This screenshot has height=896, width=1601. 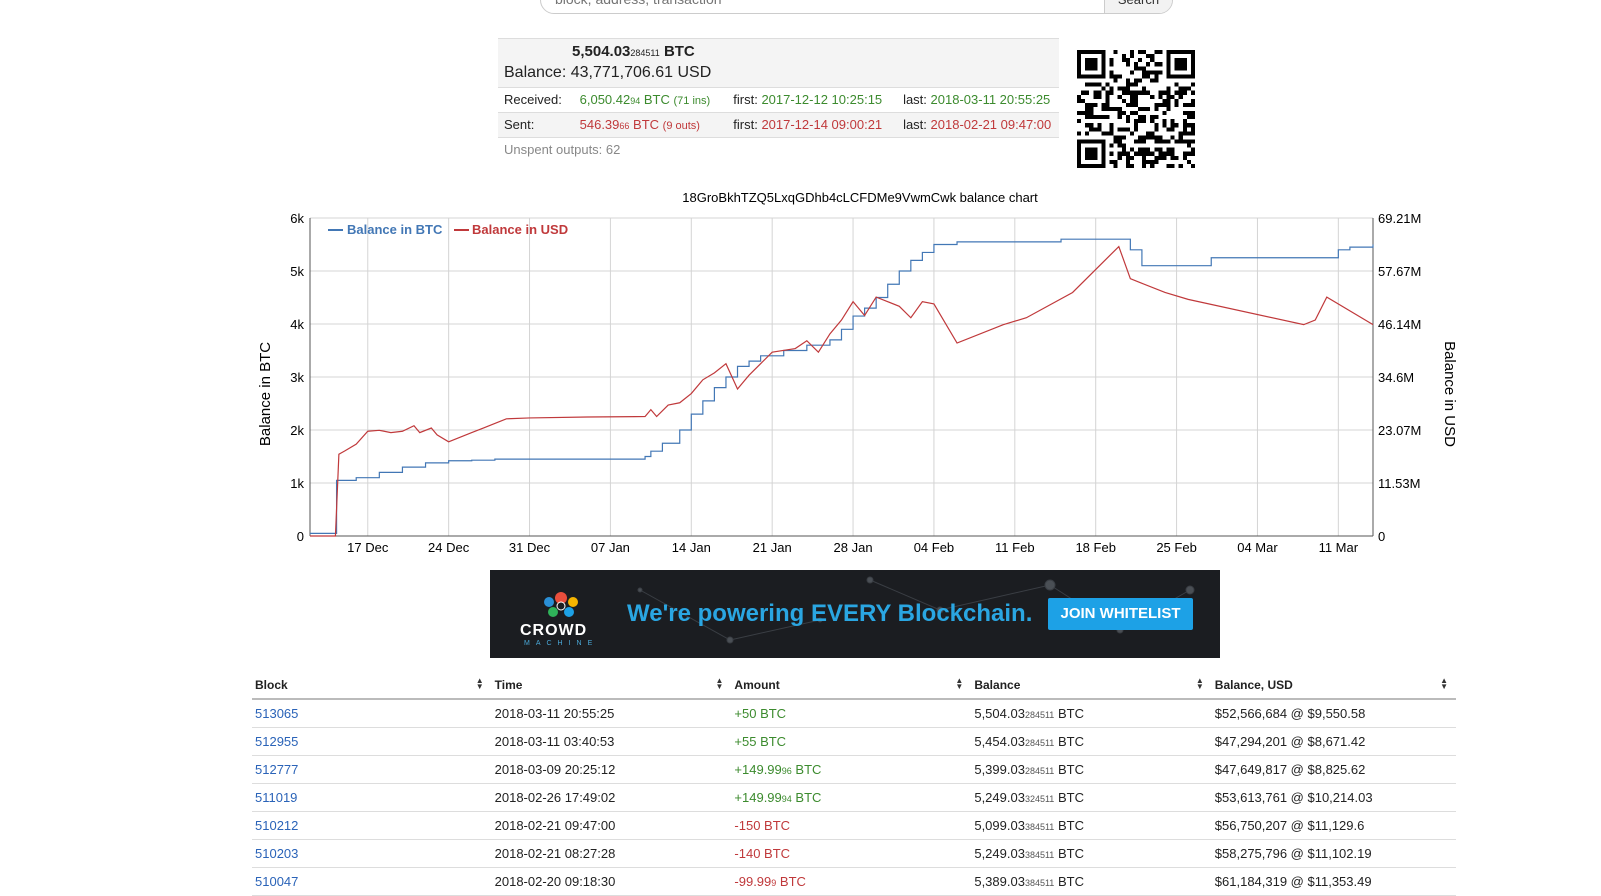 I want to click on balance-main: 5,399.03, so click(x=999, y=769).